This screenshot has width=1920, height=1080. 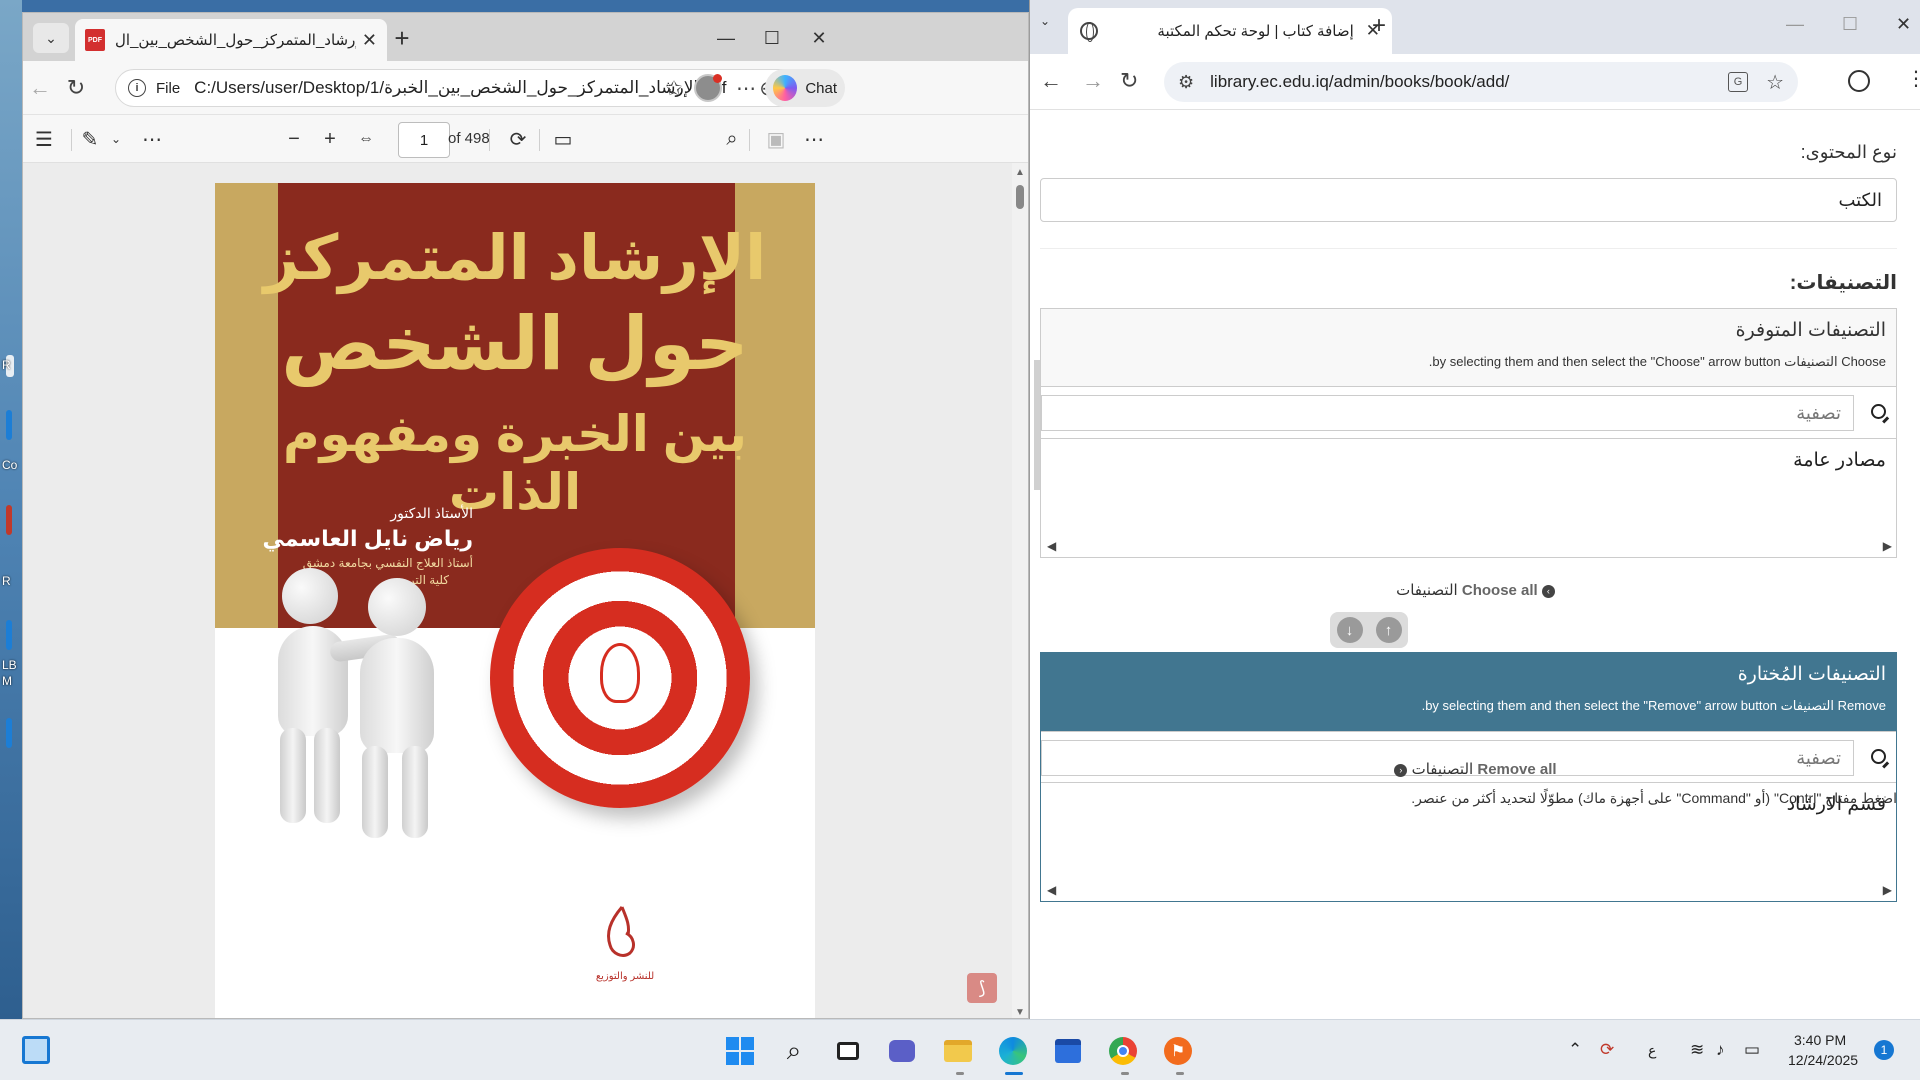 I want to click on site-settings-icon: ⚙, so click(x=1186, y=82).